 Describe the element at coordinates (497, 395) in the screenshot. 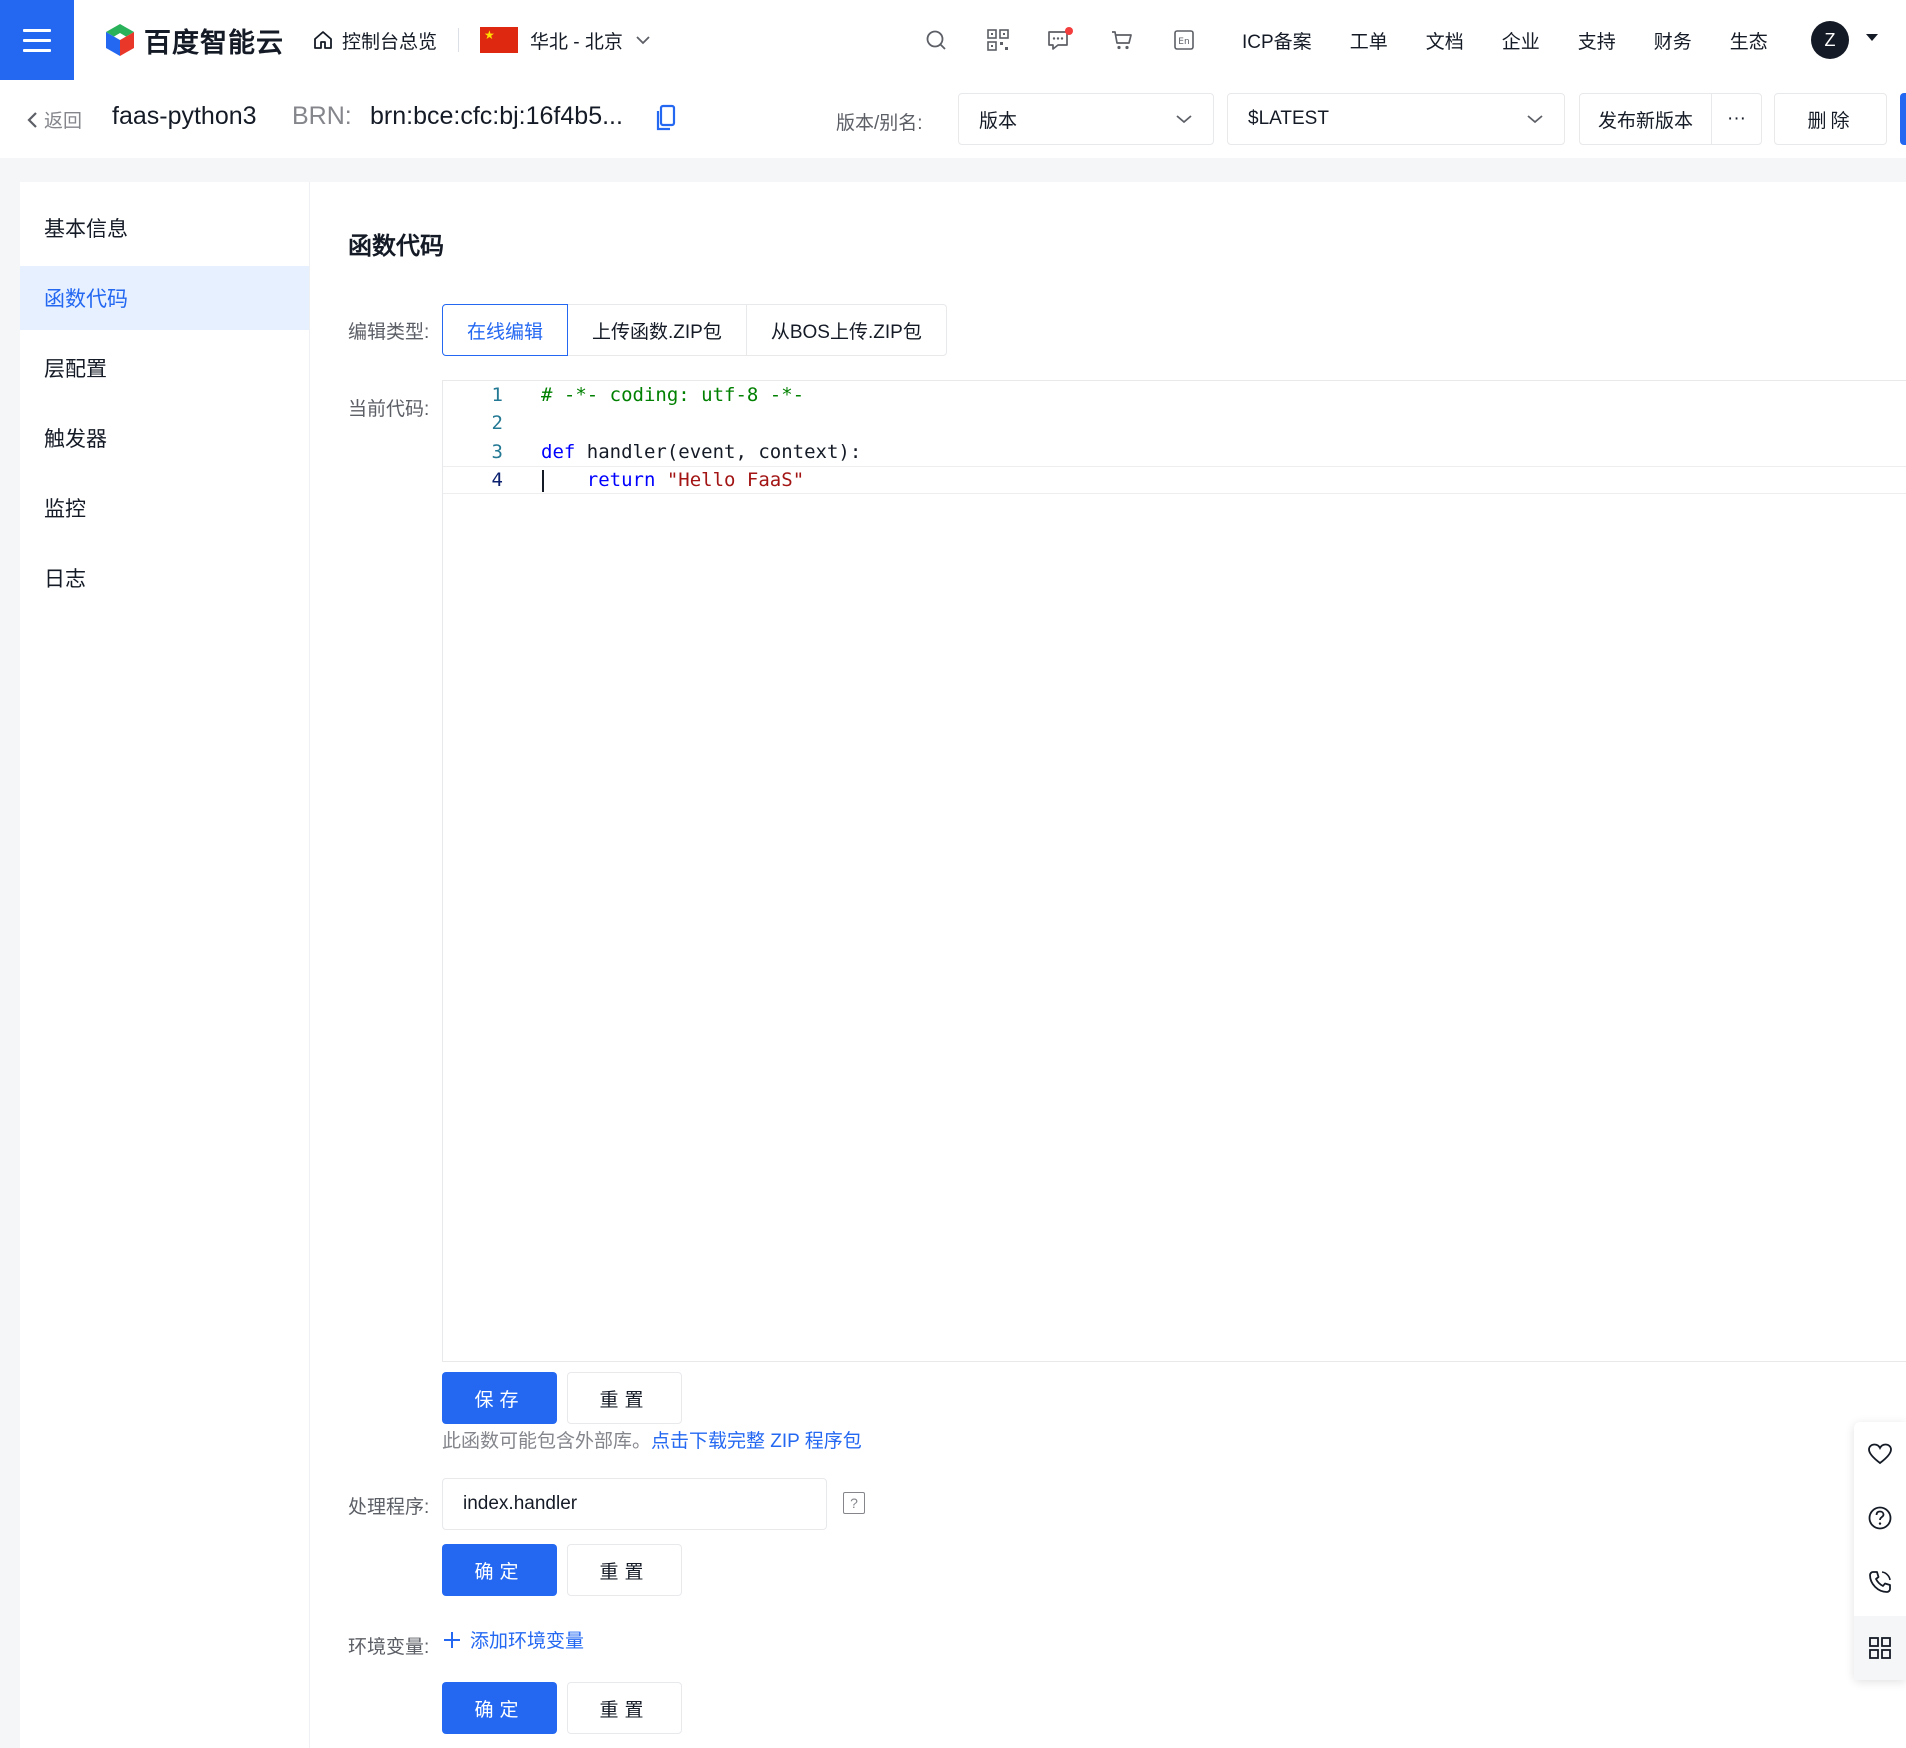

I see `line-number: 1` at that location.